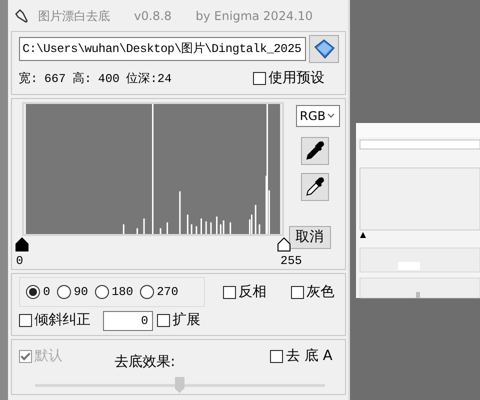  What do you see at coordinates (82, 79) in the screenshot?
I see `height-label: 高:` at bounding box center [82, 79].